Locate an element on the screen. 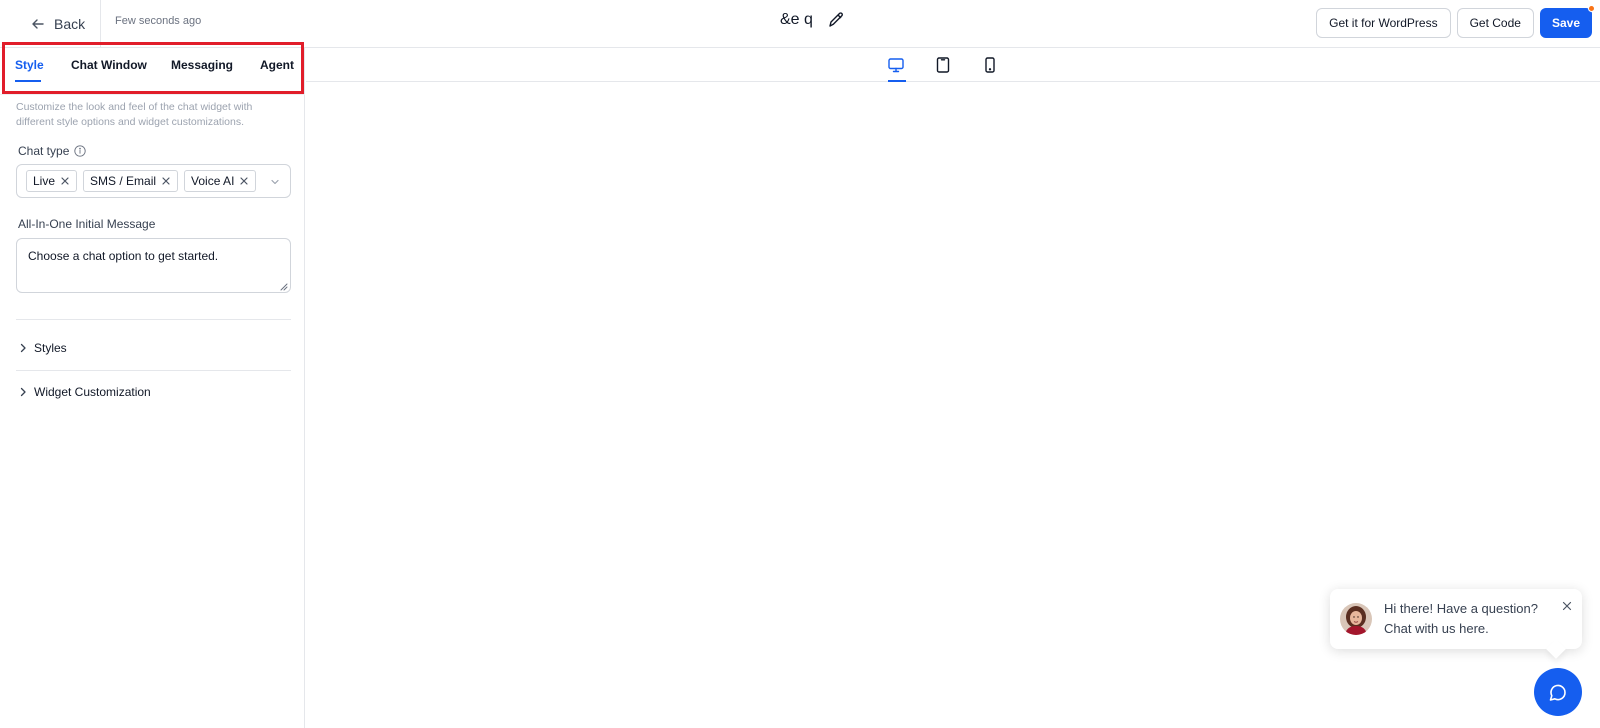 The height and width of the screenshot is (728, 1600). header-divider is located at coordinates (100, 24).